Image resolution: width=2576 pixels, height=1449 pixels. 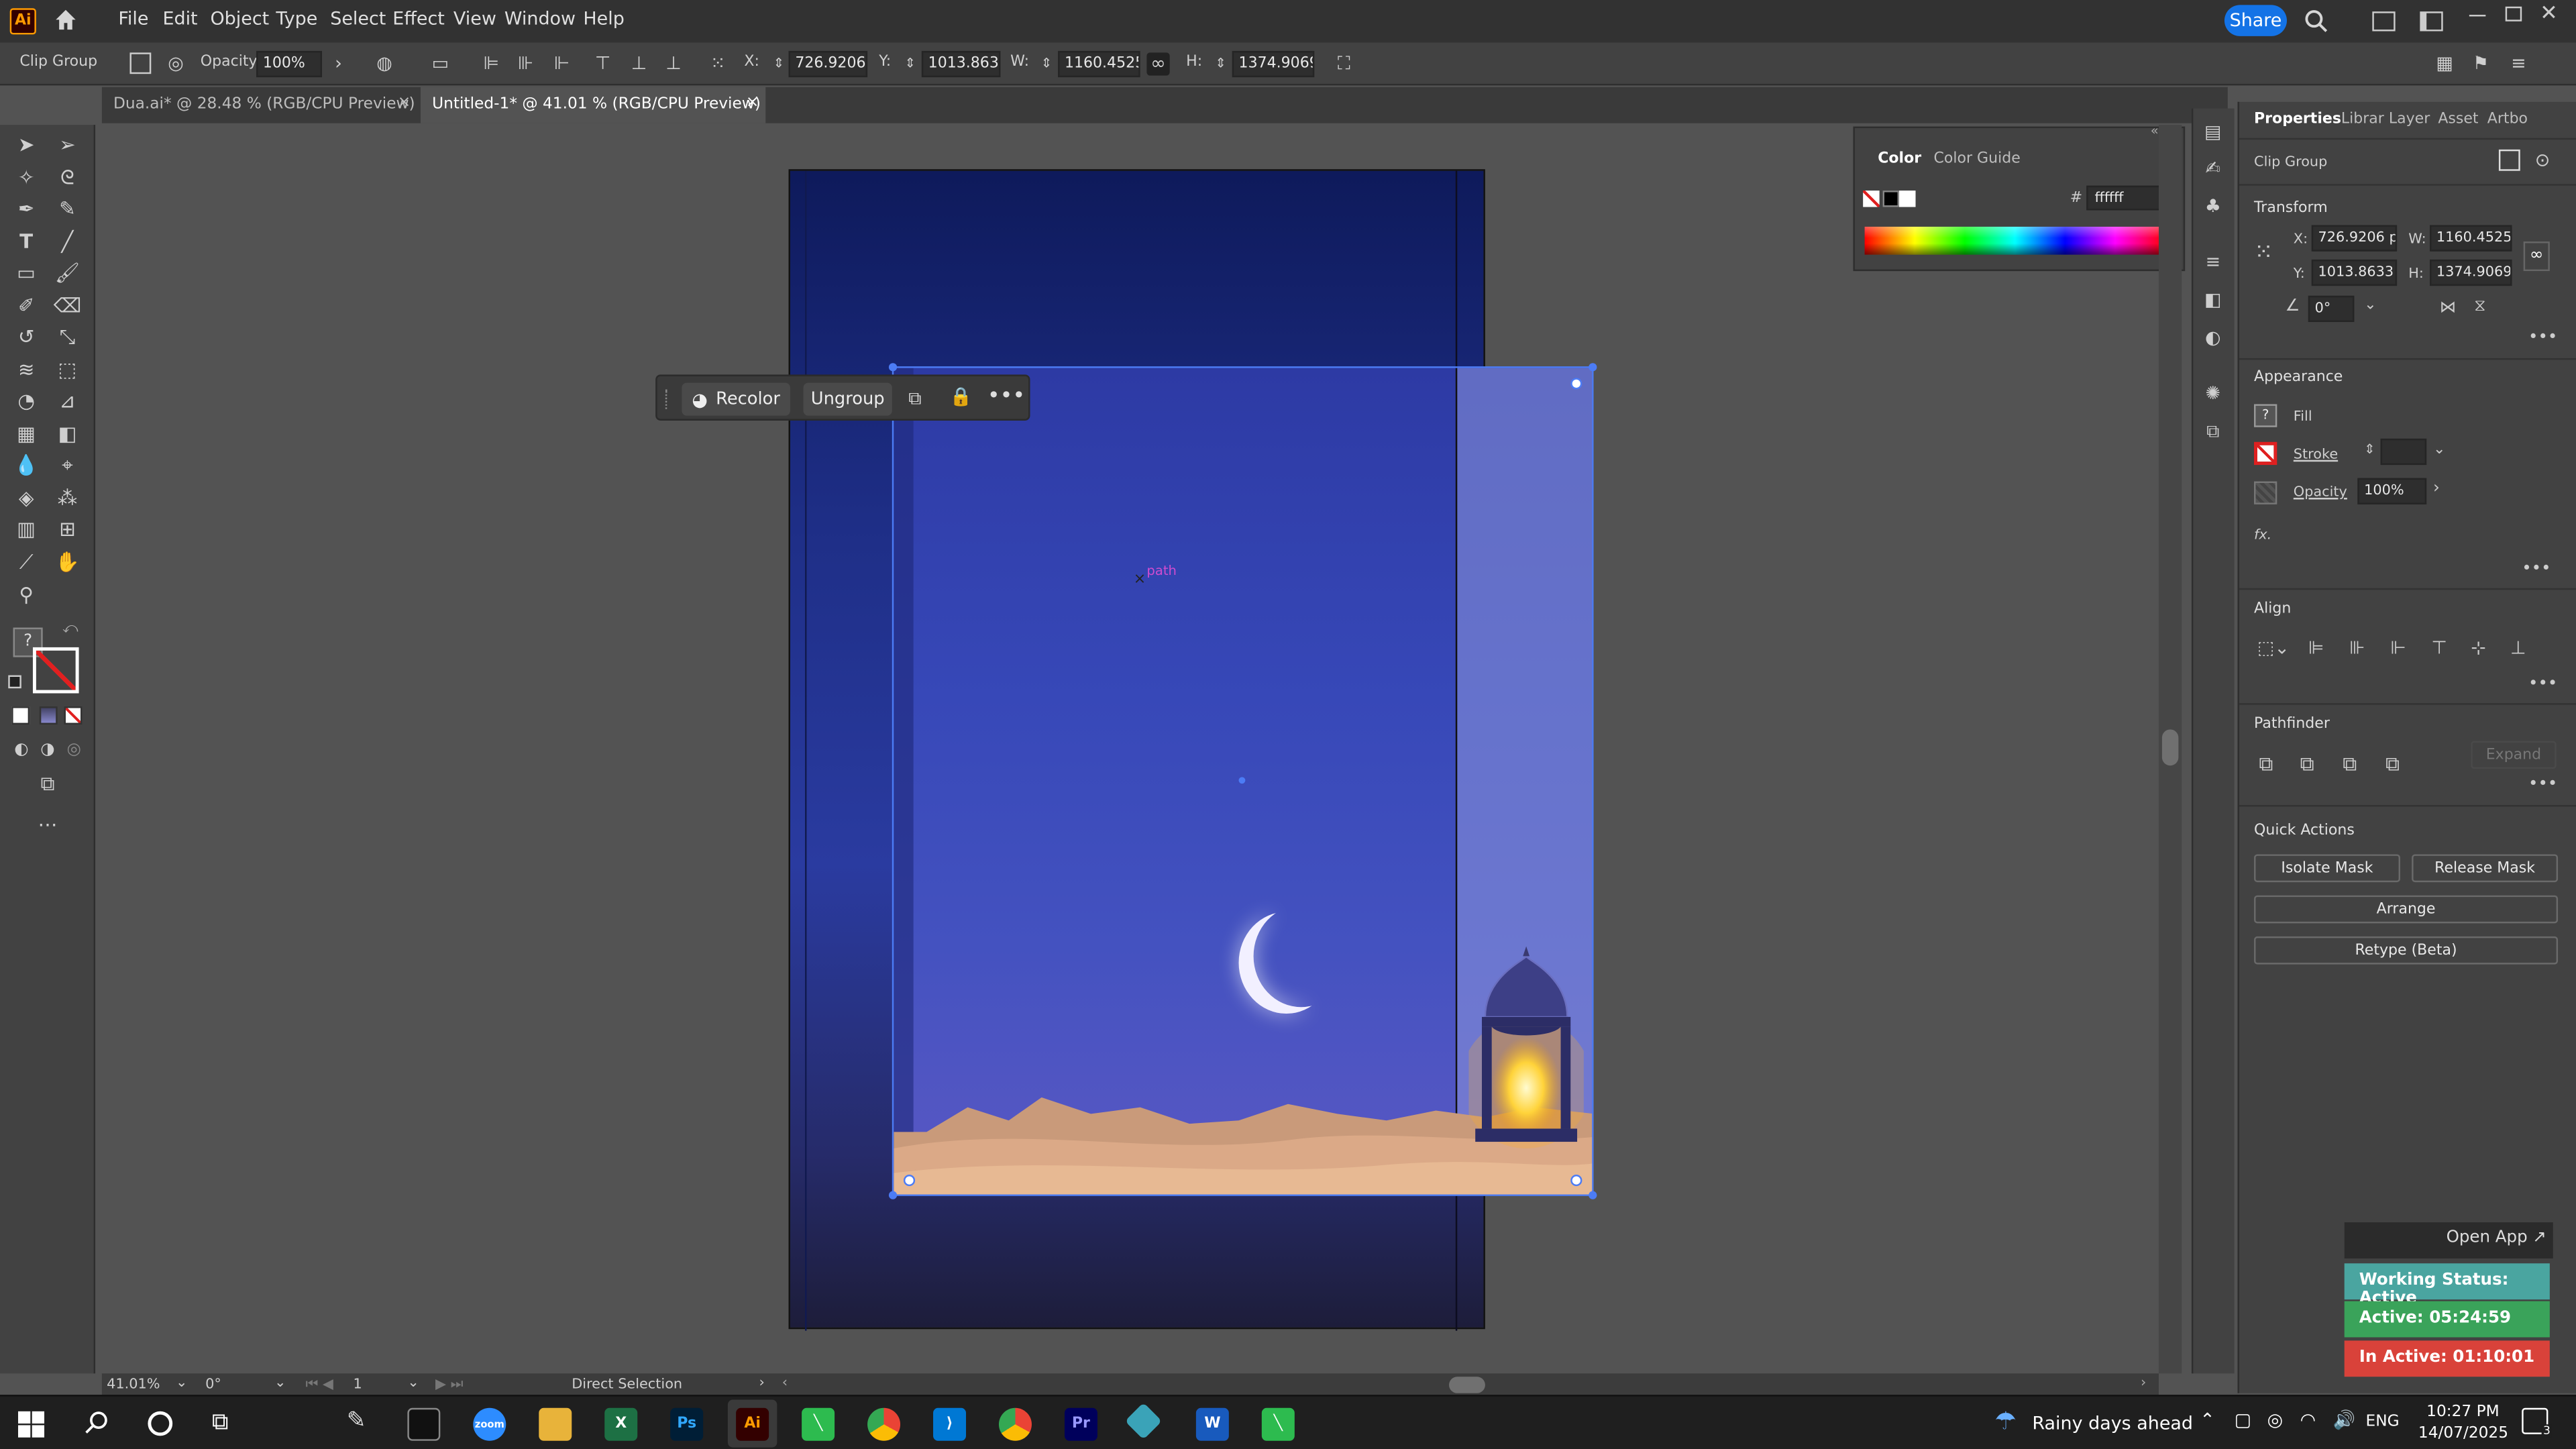 What do you see at coordinates (358, 1385) in the screenshot?
I see `artboard-number: 1` at bounding box center [358, 1385].